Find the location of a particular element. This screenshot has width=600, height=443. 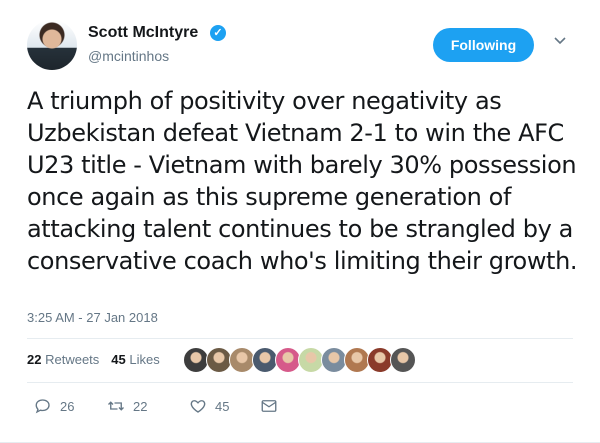

author-name: Scott McIntyre is located at coordinates (143, 33).